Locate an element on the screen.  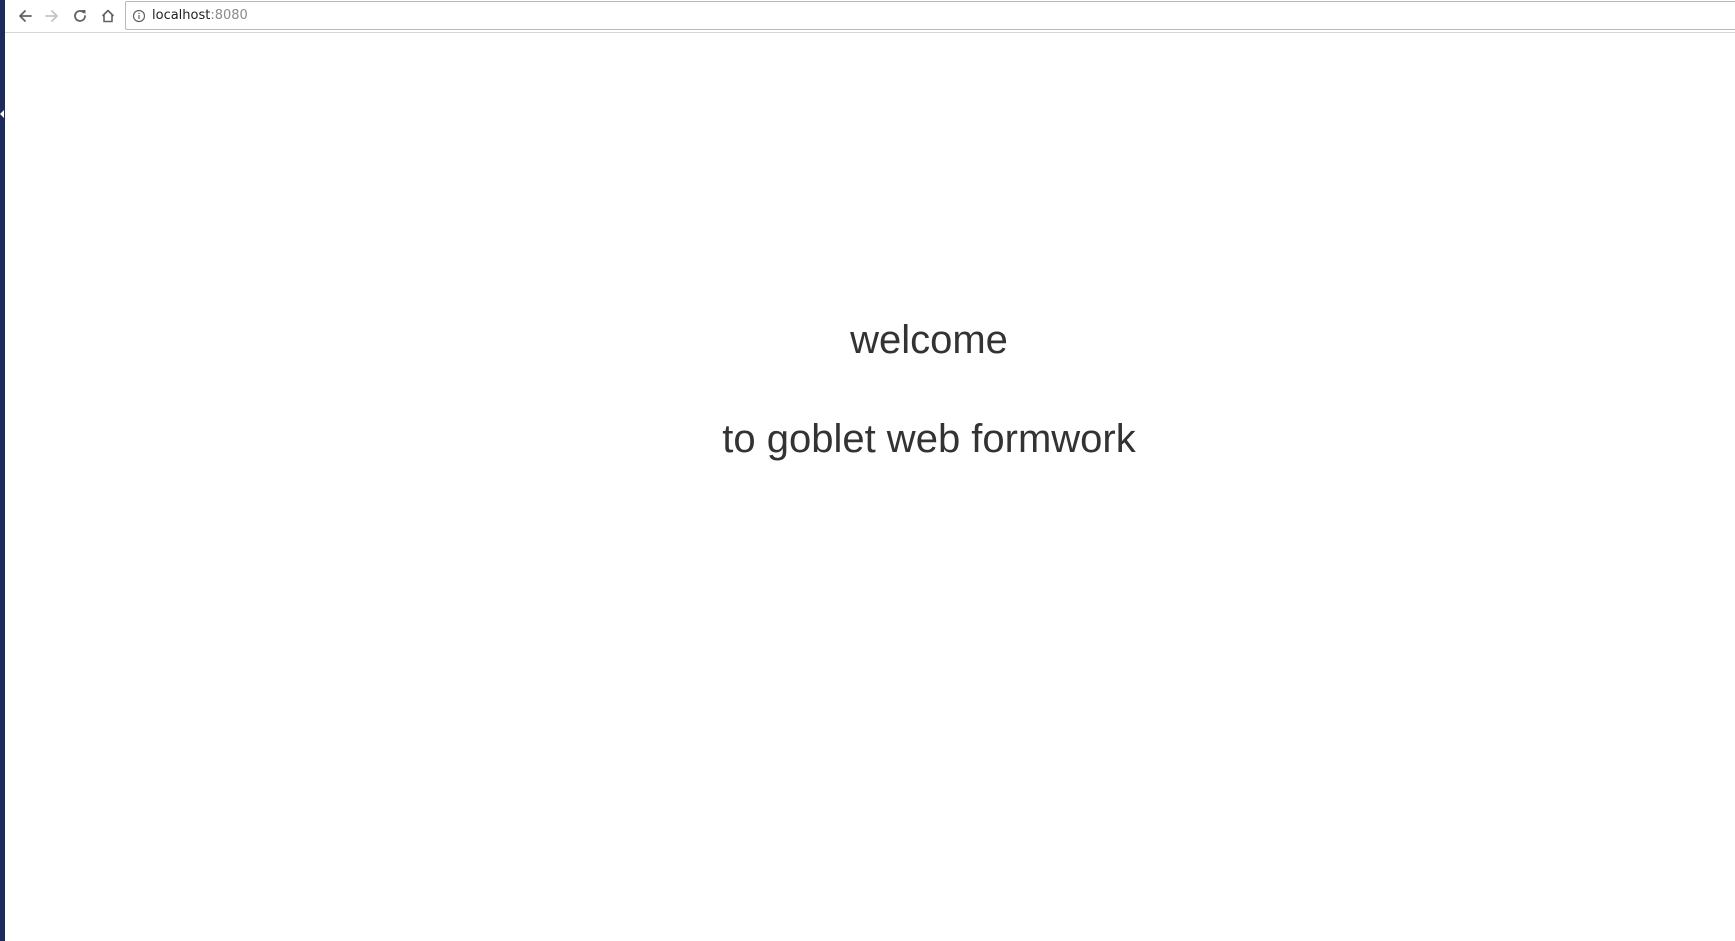
url-text: localhost:8080 is located at coordinates (200, 16).